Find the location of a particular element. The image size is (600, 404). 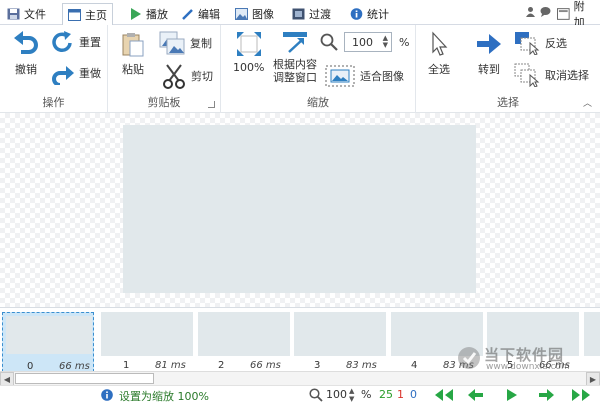

tab-stats-label: 统计 is located at coordinates (378, 14).